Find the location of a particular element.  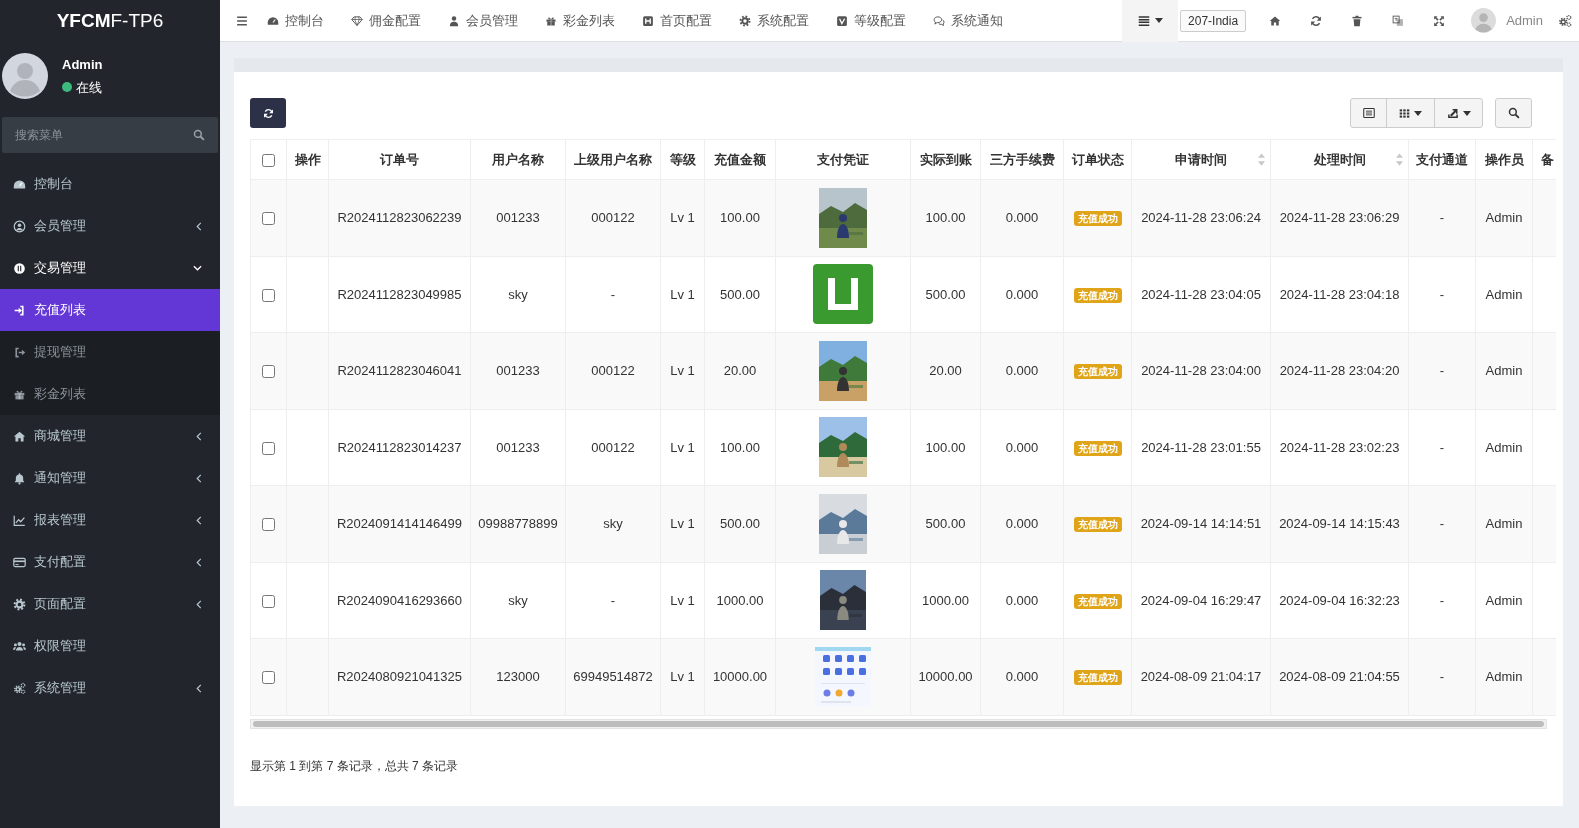

sidebar-item: 会员管理 is located at coordinates (110, 226).